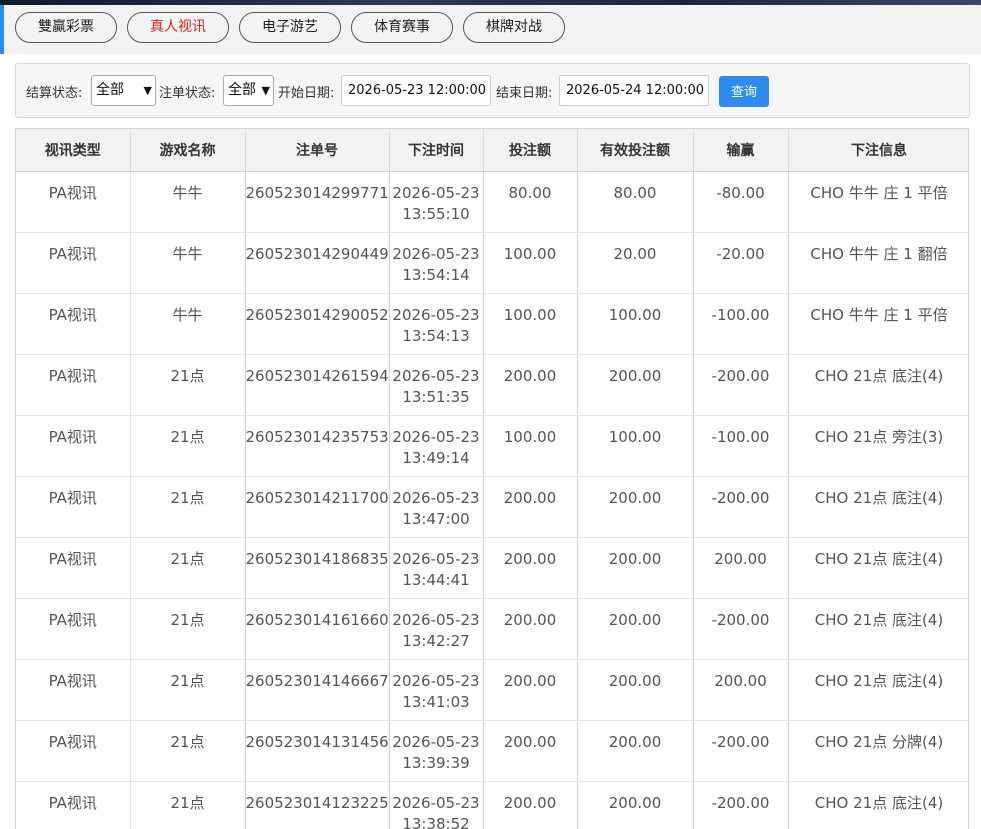 The height and width of the screenshot is (829, 981). What do you see at coordinates (290, 27) in the screenshot?
I see `tab-electronic-games: 电子游艺` at bounding box center [290, 27].